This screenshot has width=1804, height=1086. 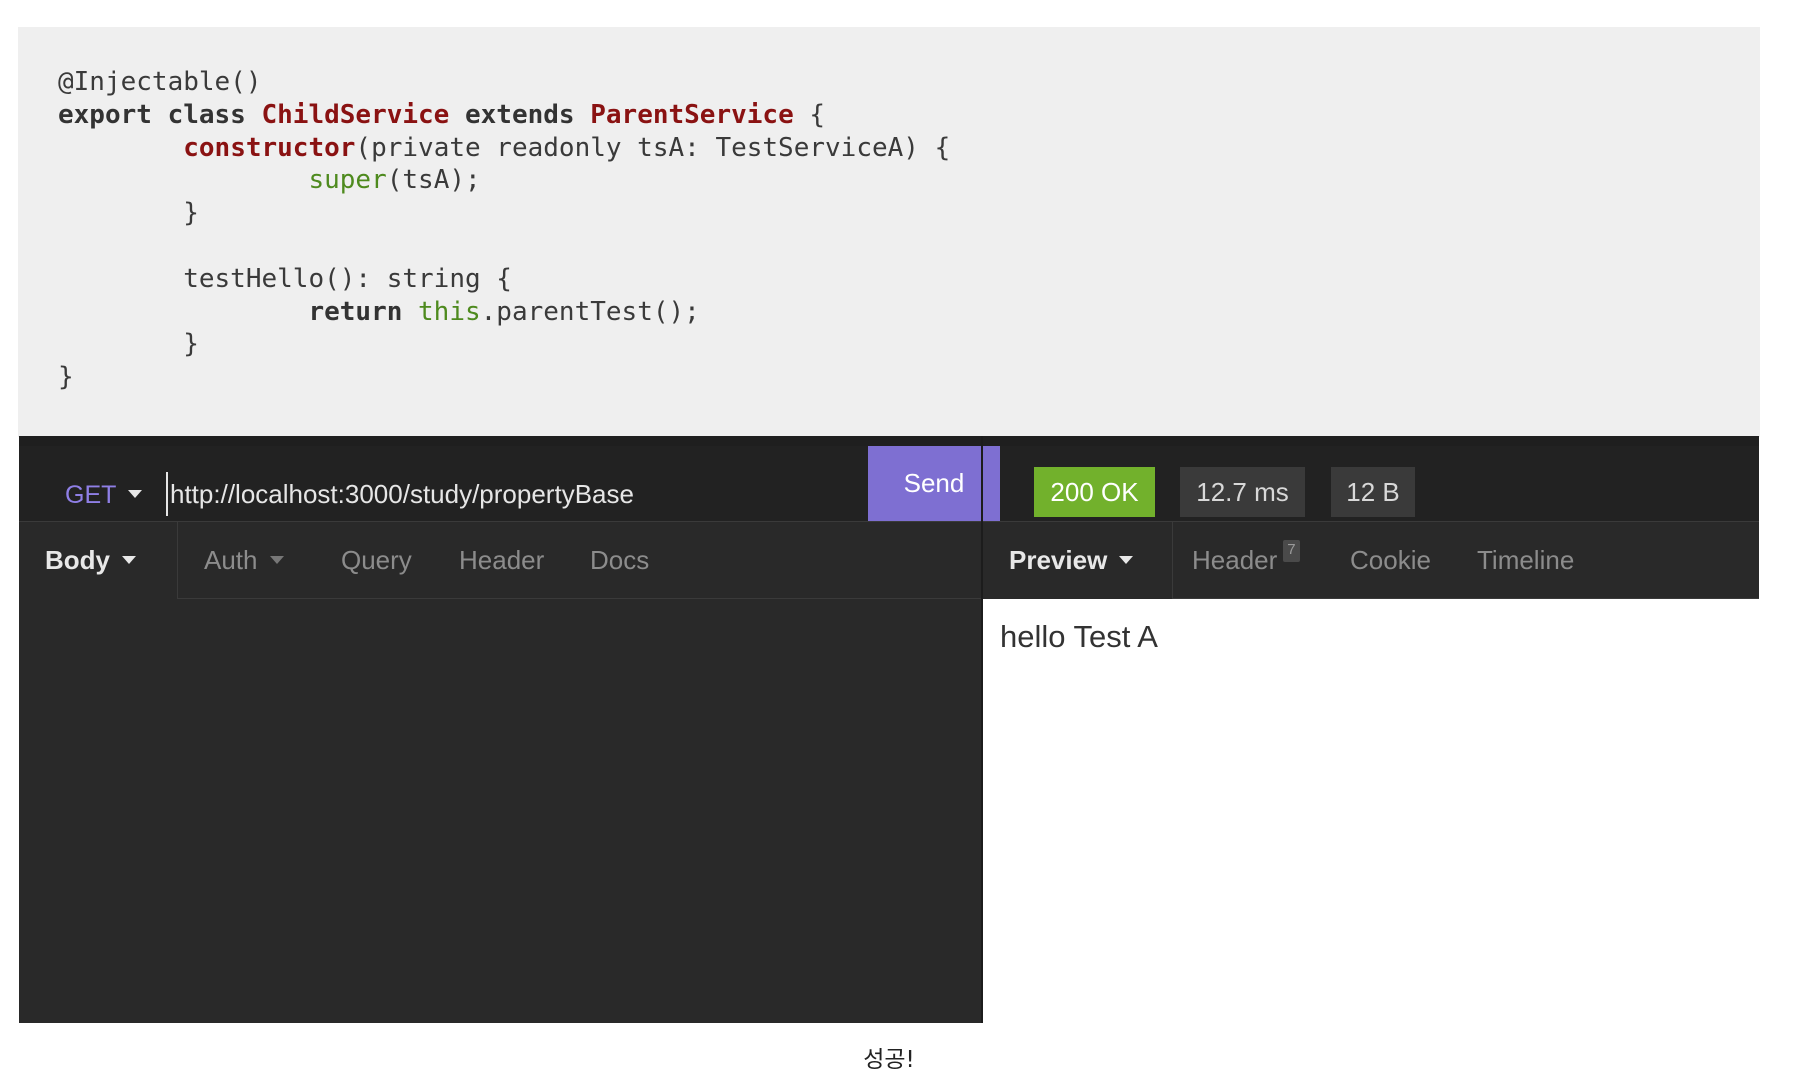 What do you see at coordinates (692, 114) in the screenshot?
I see `code-token: ParentService` at bounding box center [692, 114].